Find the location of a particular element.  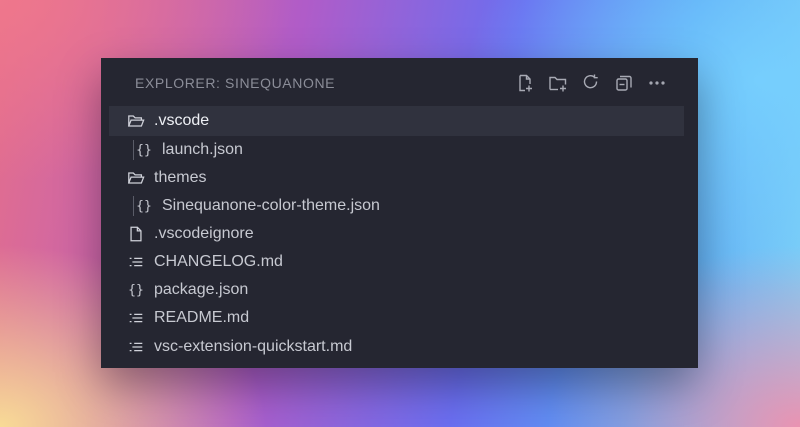

tree-item-label: CHANGELOG.md is located at coordinates (218, 261).